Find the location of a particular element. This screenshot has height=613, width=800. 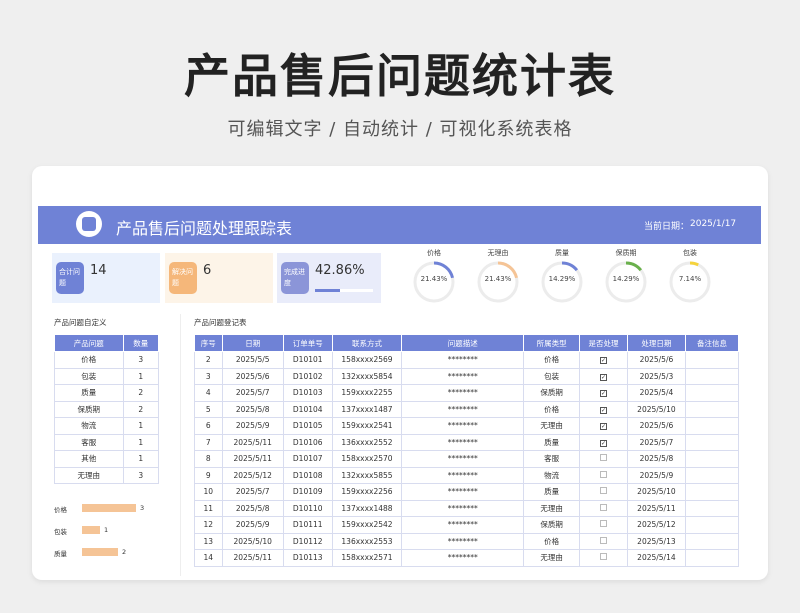

table-cell: D10106 is located at coordinates (307, 442).